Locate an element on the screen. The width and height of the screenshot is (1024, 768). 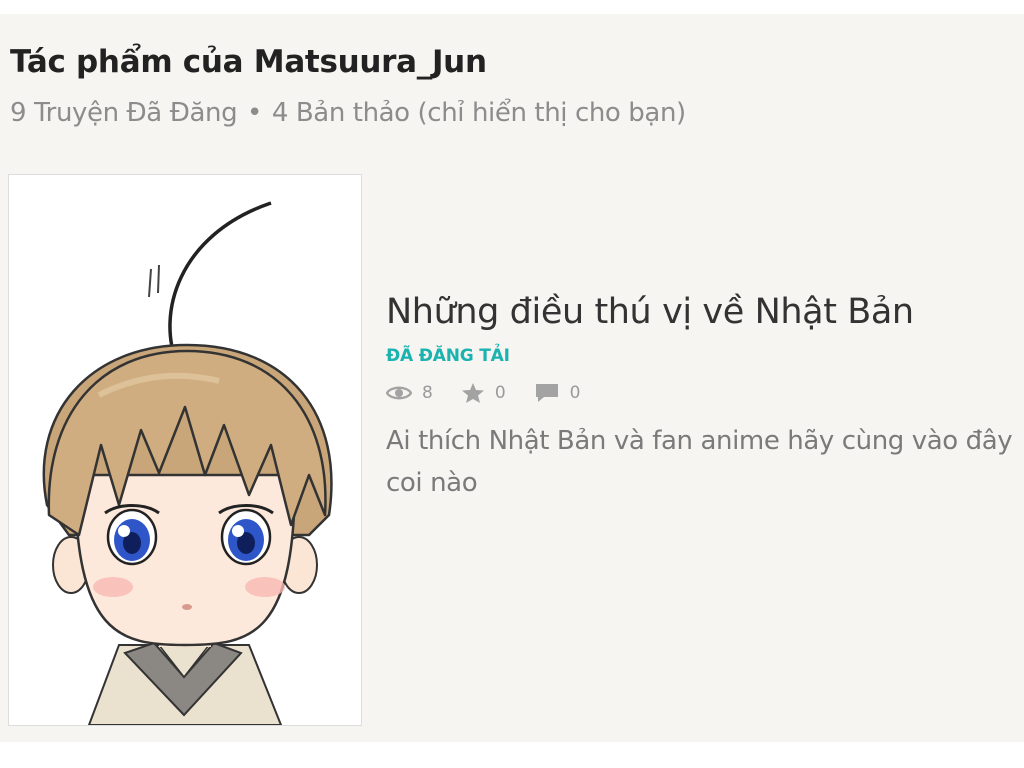
story-stats: 8 0 0 is located at coordinates (702, 393).